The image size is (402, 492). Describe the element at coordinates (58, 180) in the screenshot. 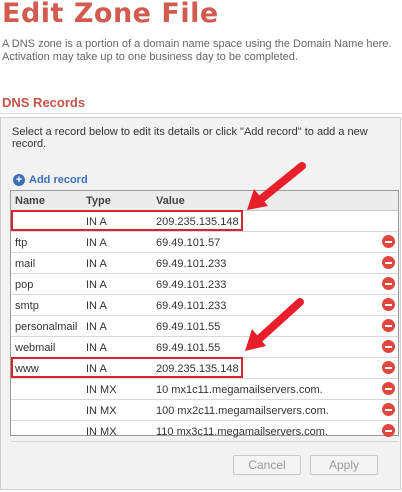

I see `add-record-label: Add record` at that location.